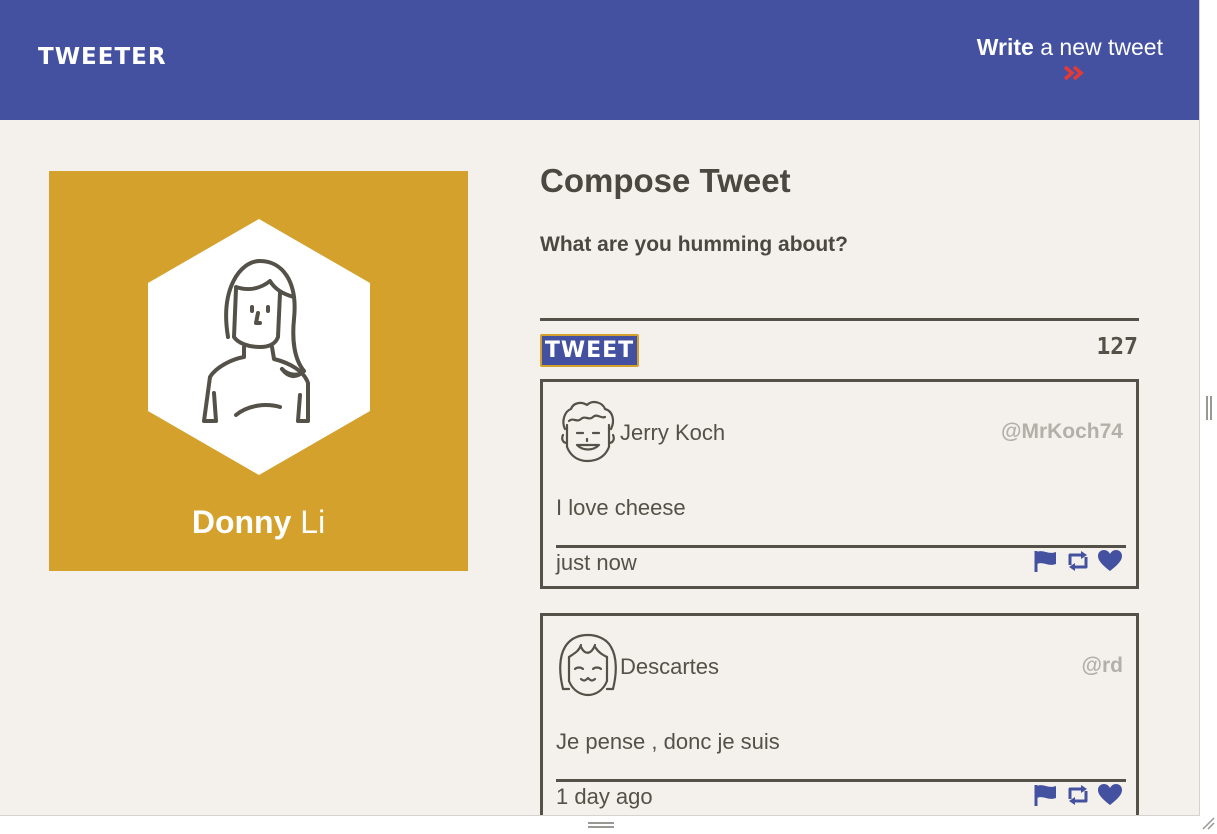 The image size is (1217, 834). What do you see at coordinates (839, 319) in the screenshot?
I see `compose-divider` at bounding box center [839, 319].